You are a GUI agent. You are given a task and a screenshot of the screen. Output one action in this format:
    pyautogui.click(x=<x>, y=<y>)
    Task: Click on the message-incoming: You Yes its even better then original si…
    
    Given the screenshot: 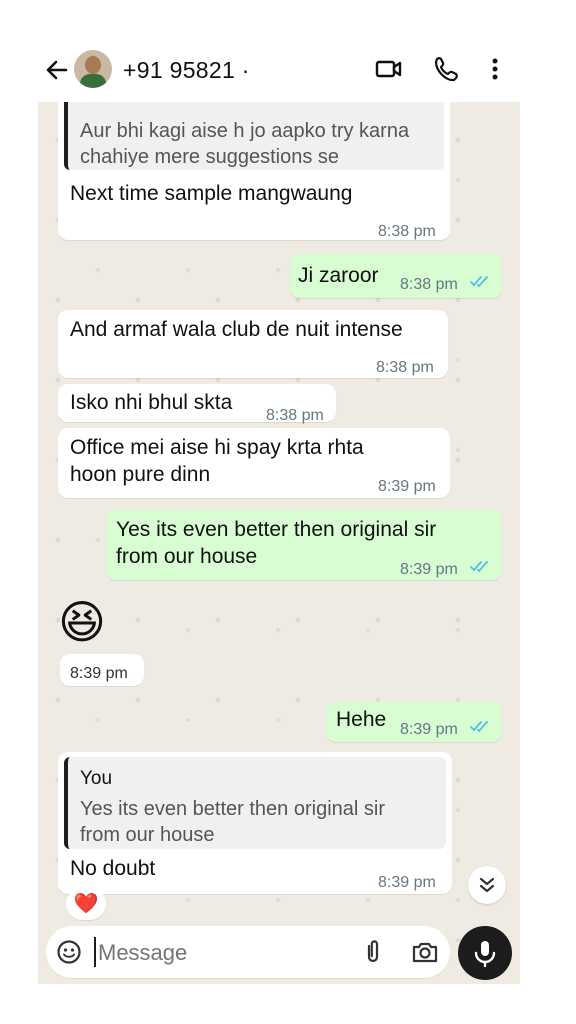 What is the action you would take?
    pyautogui.click(x=255, y=823)
    